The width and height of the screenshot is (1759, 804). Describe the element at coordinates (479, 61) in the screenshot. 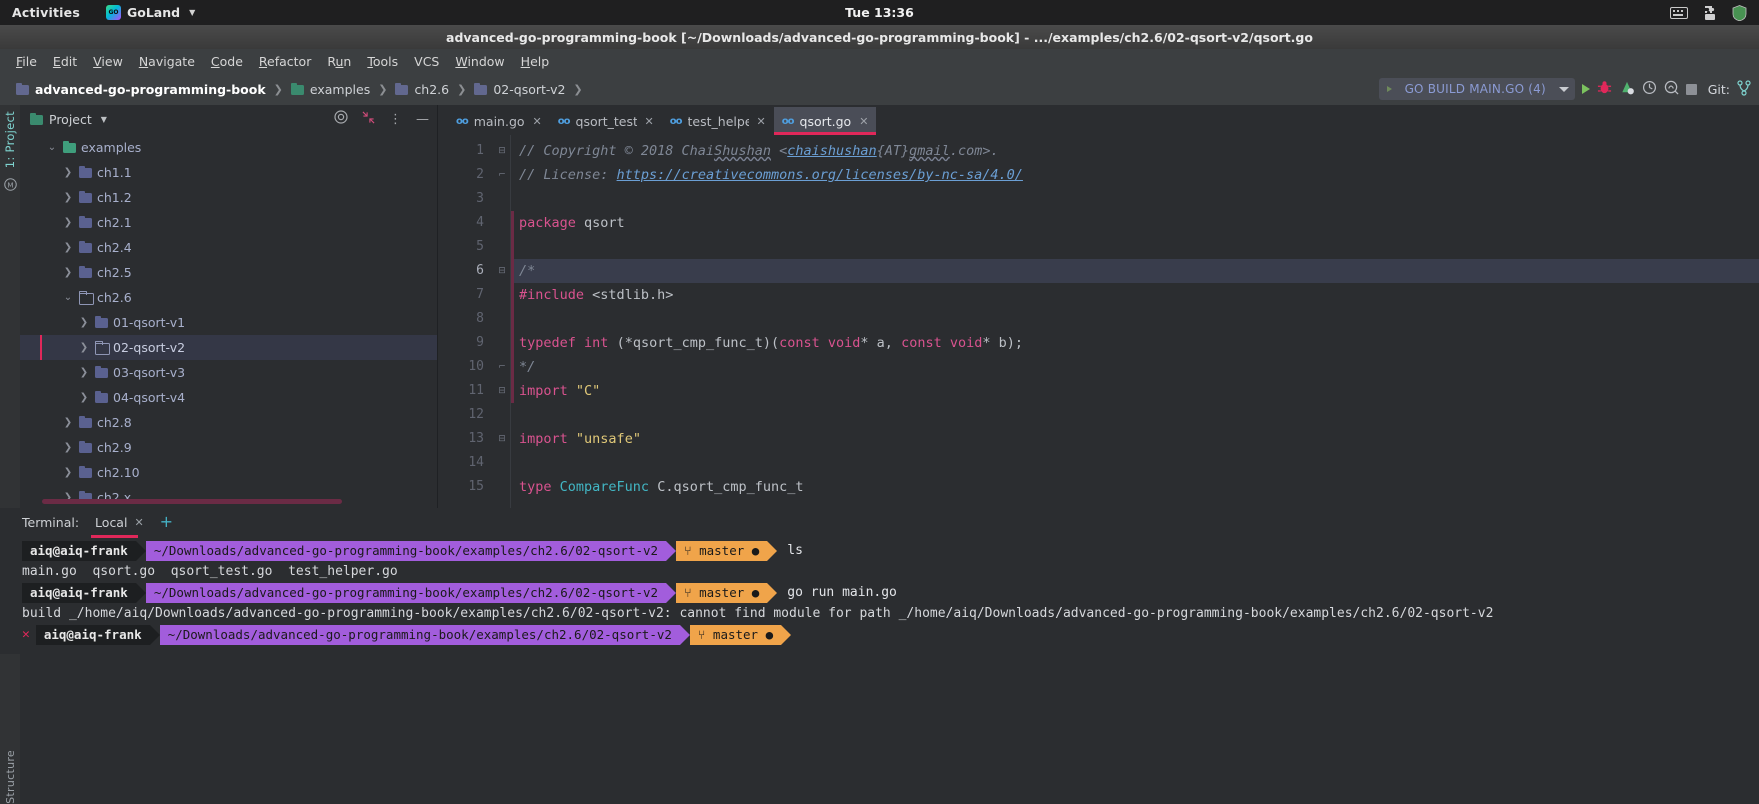

I see `menu-window: Window` at that location.